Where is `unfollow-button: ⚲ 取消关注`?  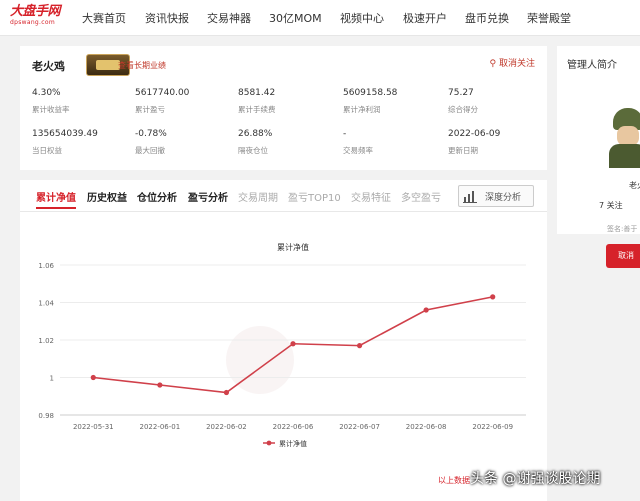
unfollow-button: ⚲ 取消关注 is located at coordinates (512, 62).